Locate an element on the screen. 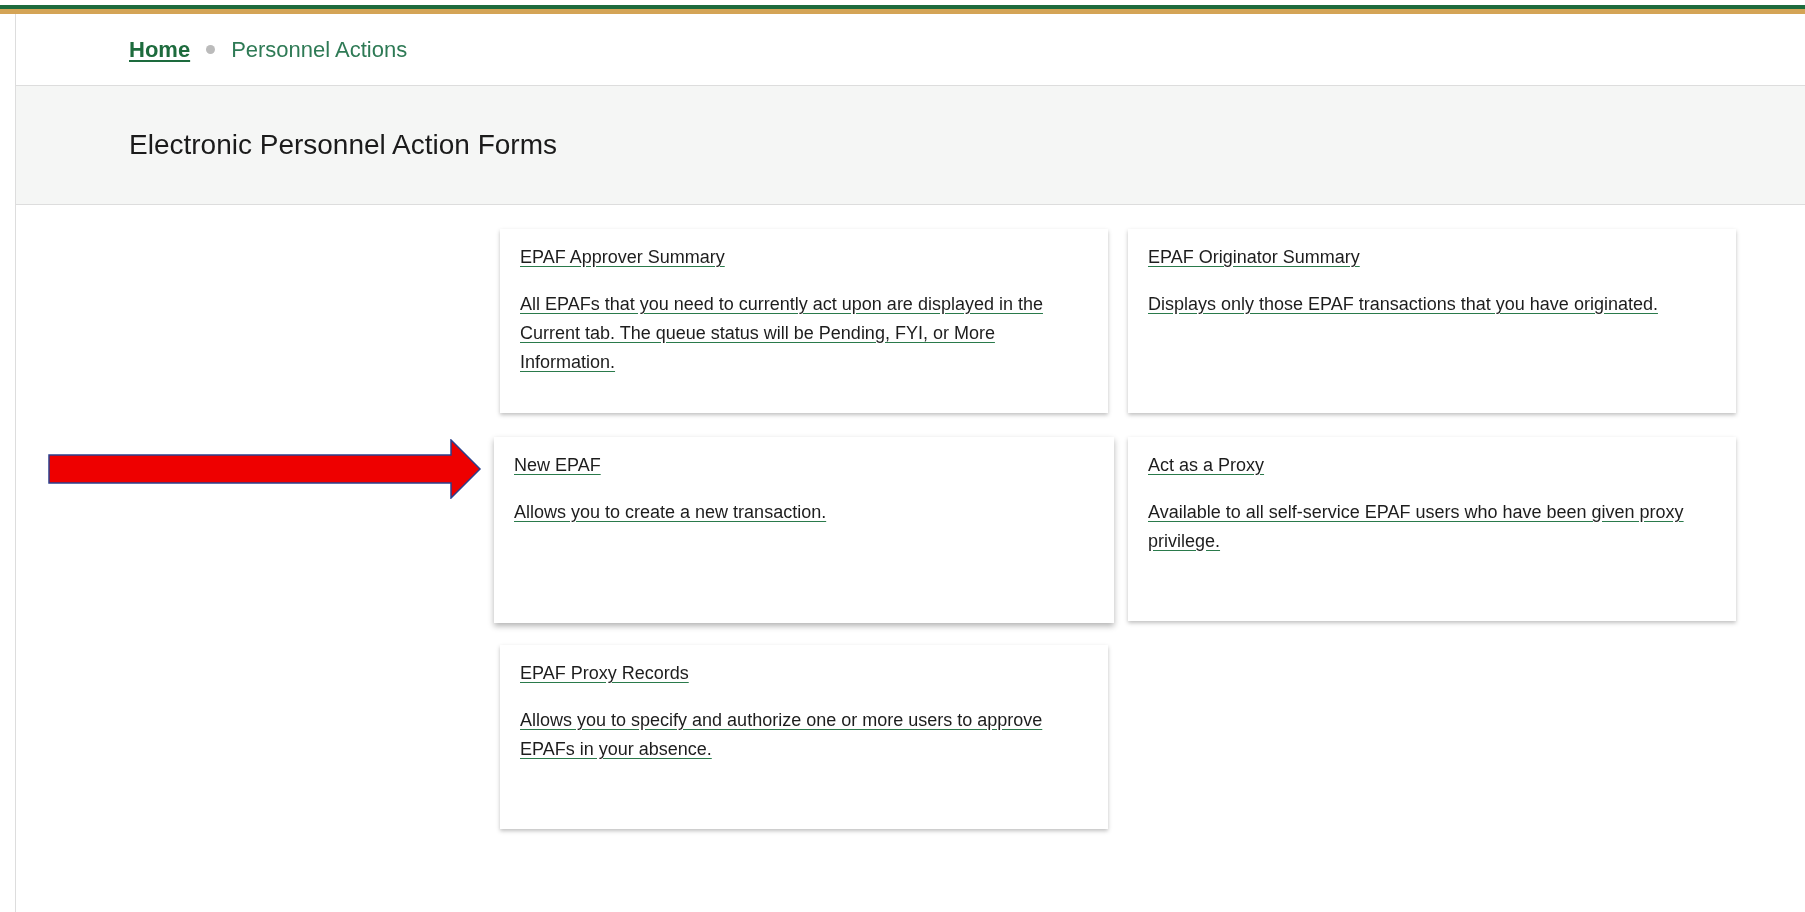 This screenshot has height=912, width=1805. breadcrumb-home-link: Home is located at coordinates (160, 49).